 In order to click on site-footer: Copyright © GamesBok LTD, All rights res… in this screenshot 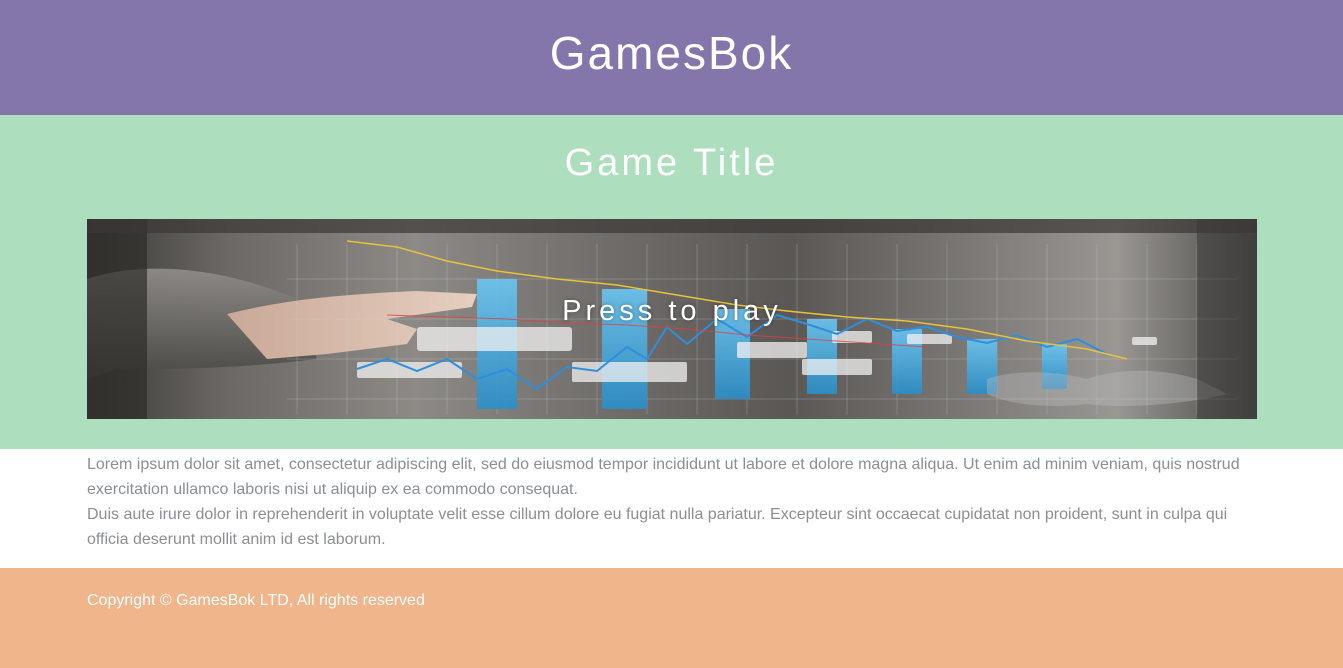, I will do `click(671, 618)`.